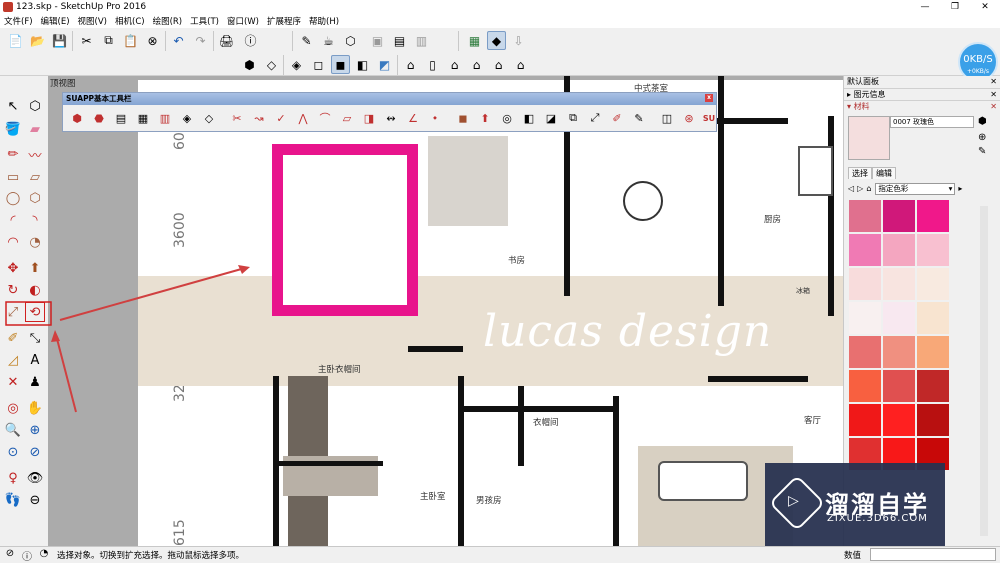 This screenshot has width=1000, height=563. What do you see at coordinates (993, 82) in the screenshot?
I see `tray-close-icon: ✕` at bounding box center [993, 82].